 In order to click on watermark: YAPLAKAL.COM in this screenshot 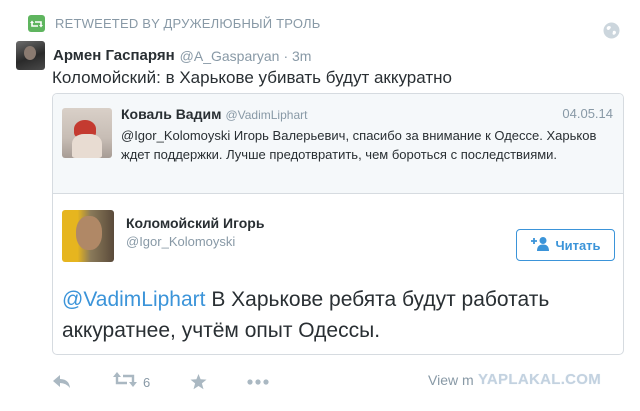, I will do `click(540, 379)`.